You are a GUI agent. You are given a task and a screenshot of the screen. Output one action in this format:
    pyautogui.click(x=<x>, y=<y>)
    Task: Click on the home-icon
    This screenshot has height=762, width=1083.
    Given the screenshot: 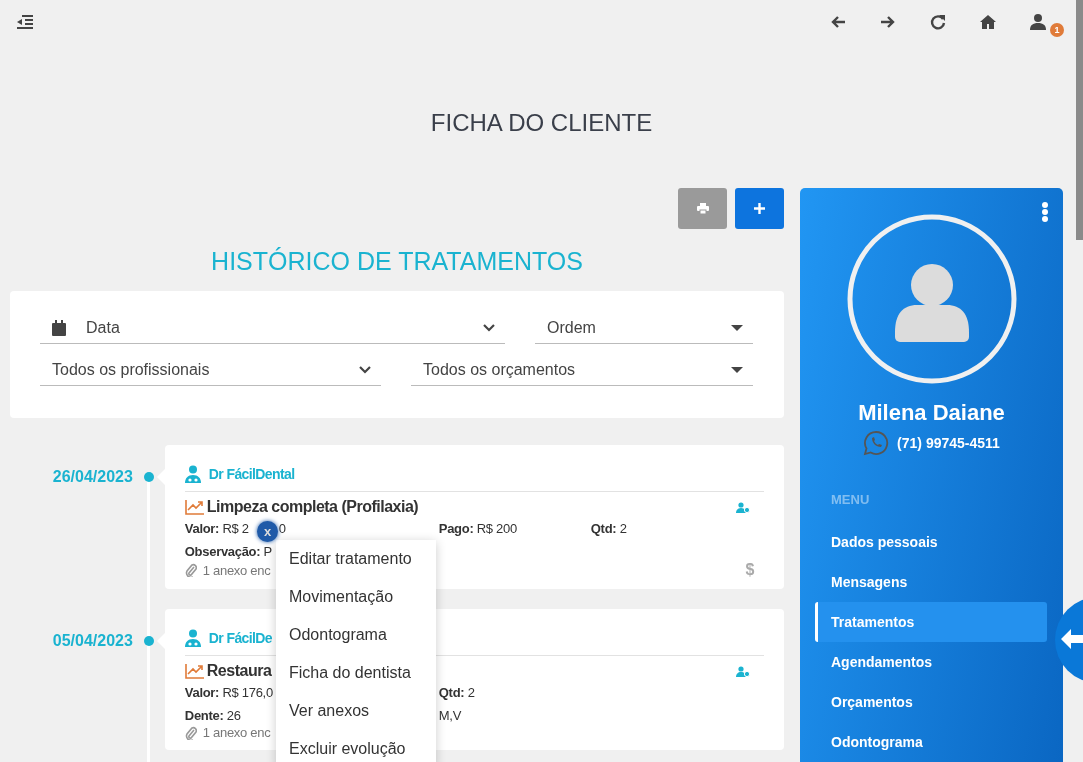 What is the action you would take?
    pyautogui.click(x=988, y=22)
    